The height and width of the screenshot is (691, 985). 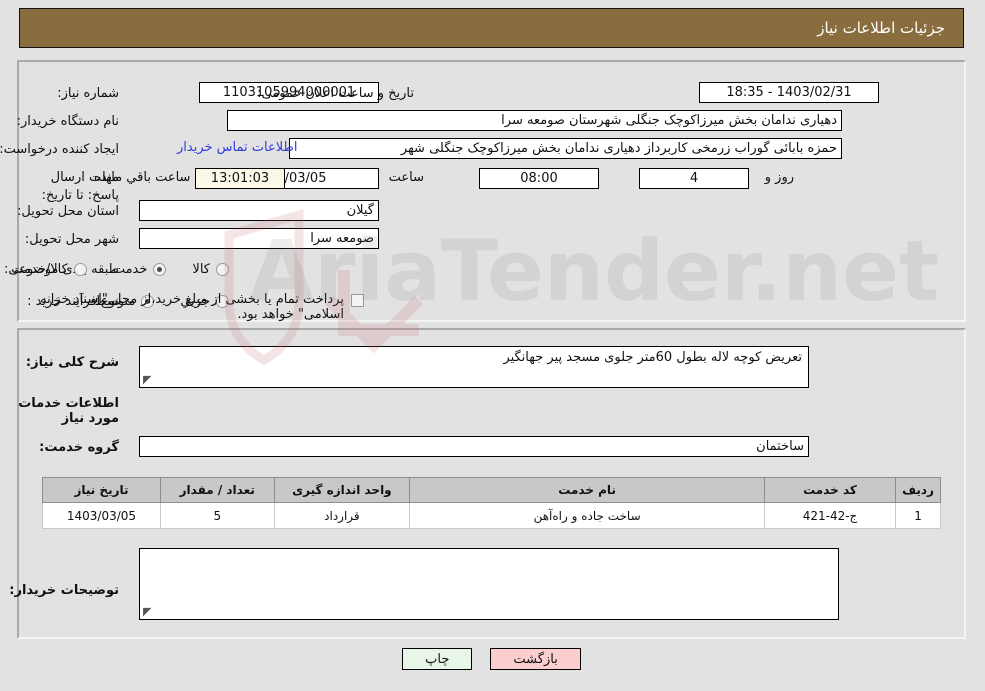 I want to click on col-row: ردیف, so click(x=919, y=490).